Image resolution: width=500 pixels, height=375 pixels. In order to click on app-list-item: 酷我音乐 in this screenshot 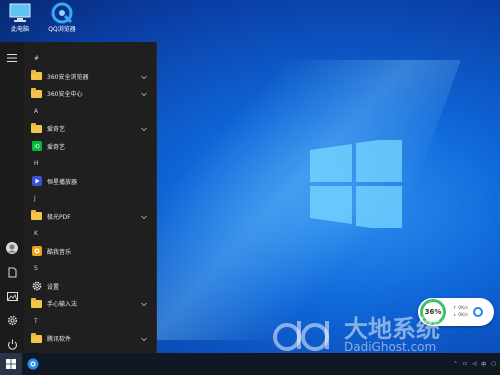, I will do `click(90, 252)`.